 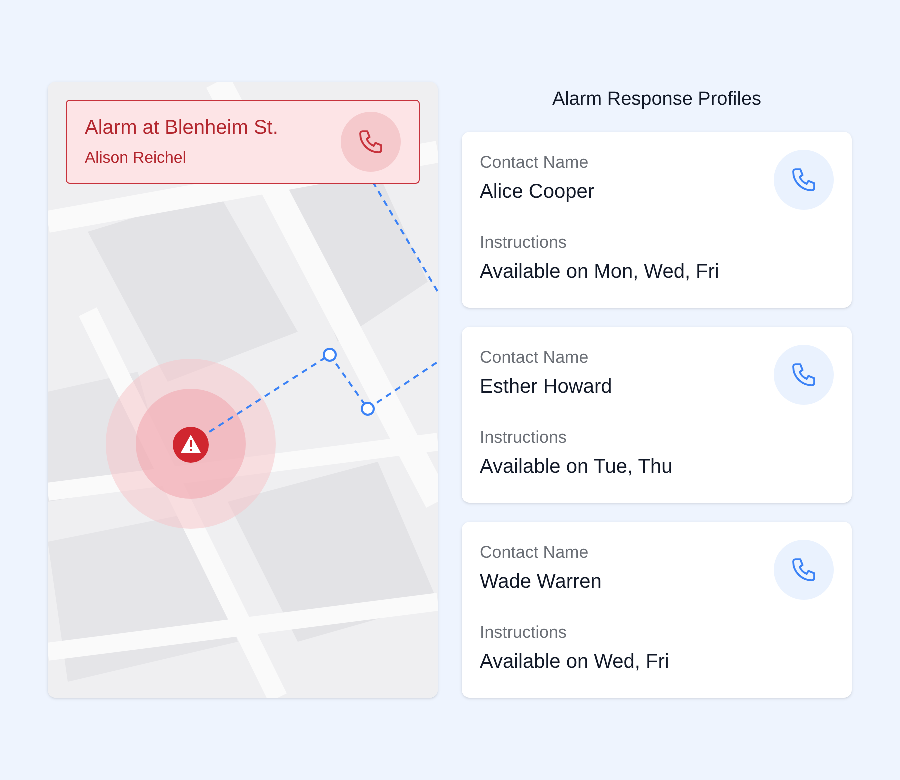 I want to click on contact-name: Wade Warren, so click(x=541, y=582).